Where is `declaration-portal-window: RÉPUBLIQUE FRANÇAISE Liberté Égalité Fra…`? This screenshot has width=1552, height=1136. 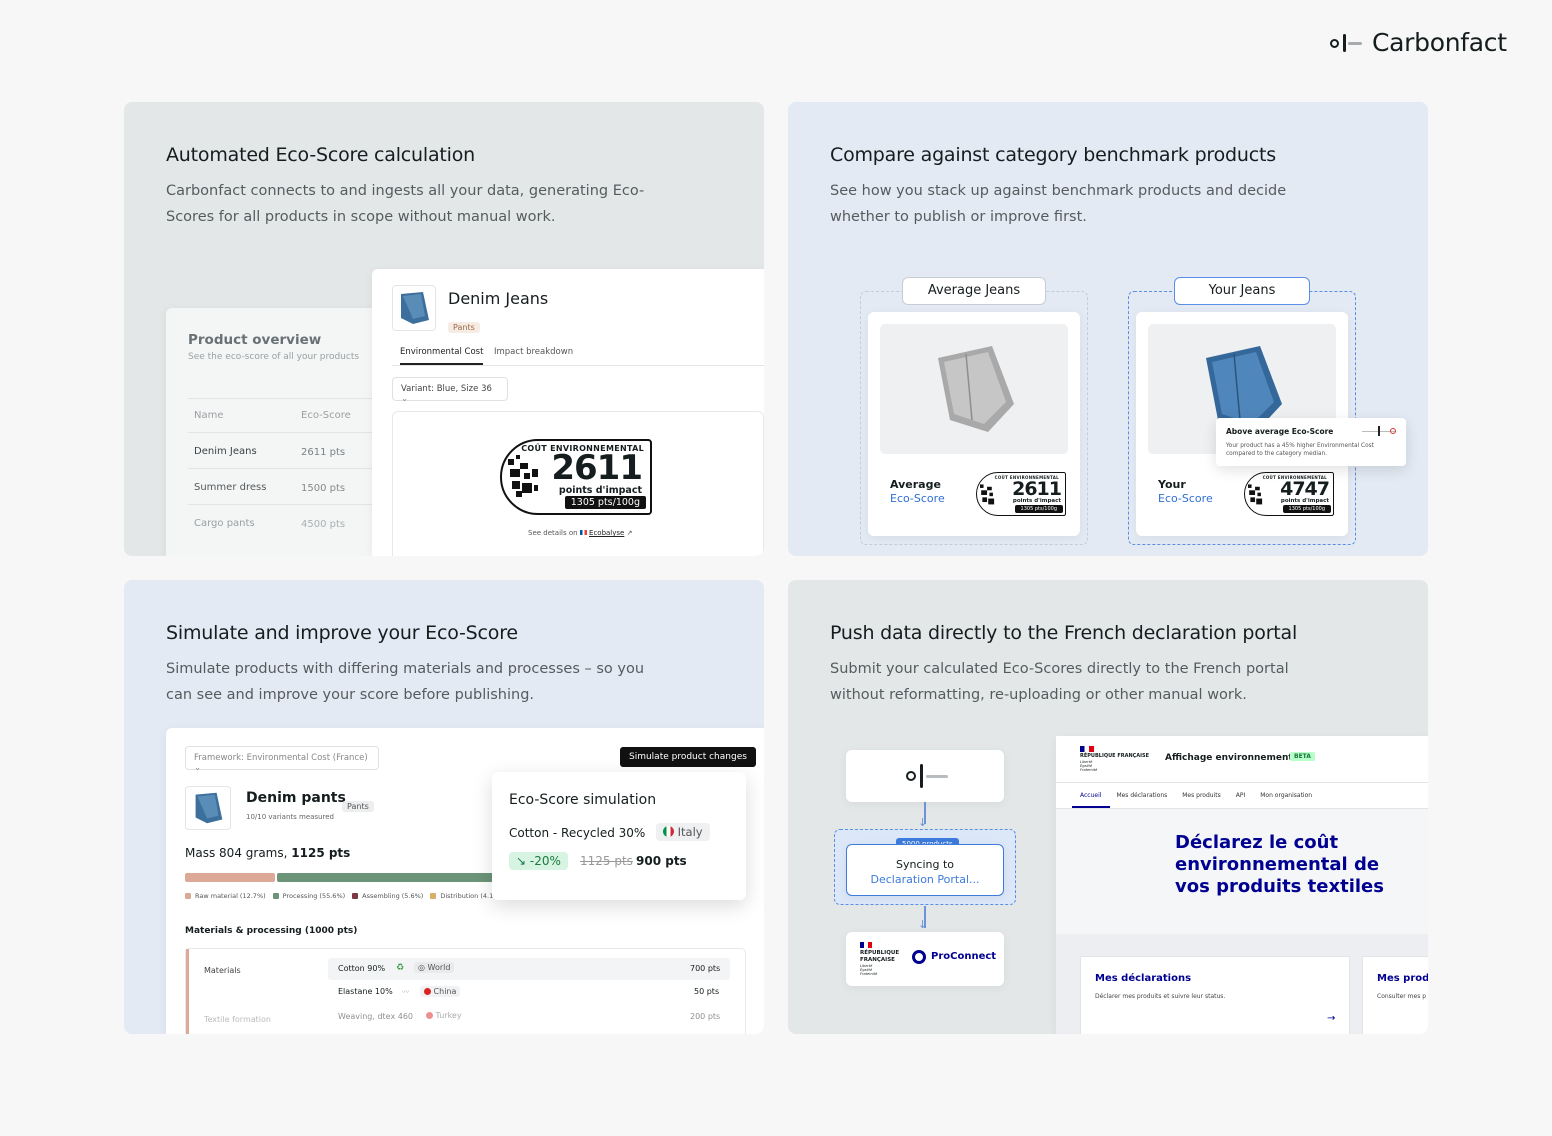 declaration-portal-window: RÉPUBLIQUE FRANÇAISE Liberté Égalité Fra… is located at coordinates (1242, 885).